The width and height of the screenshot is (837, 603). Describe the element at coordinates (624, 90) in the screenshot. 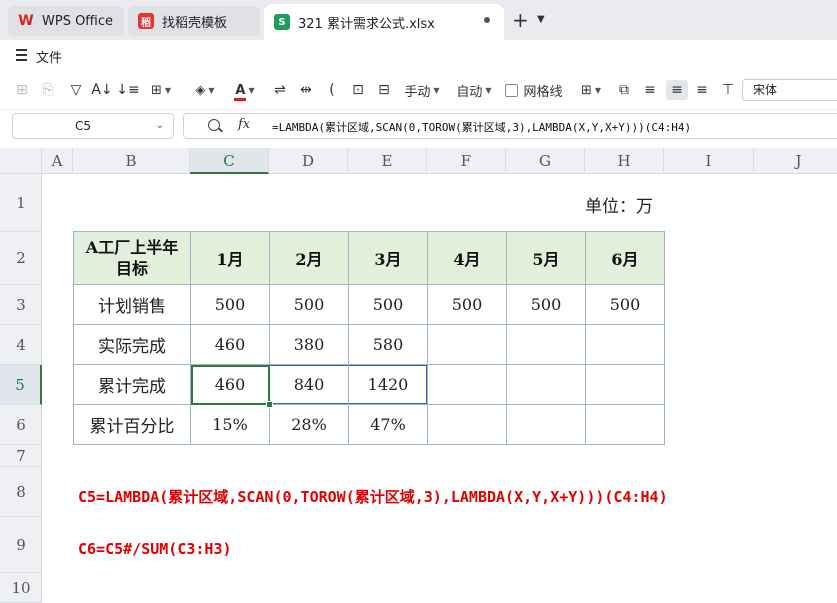

I see `clear-format-icon: ⧉` at that location.